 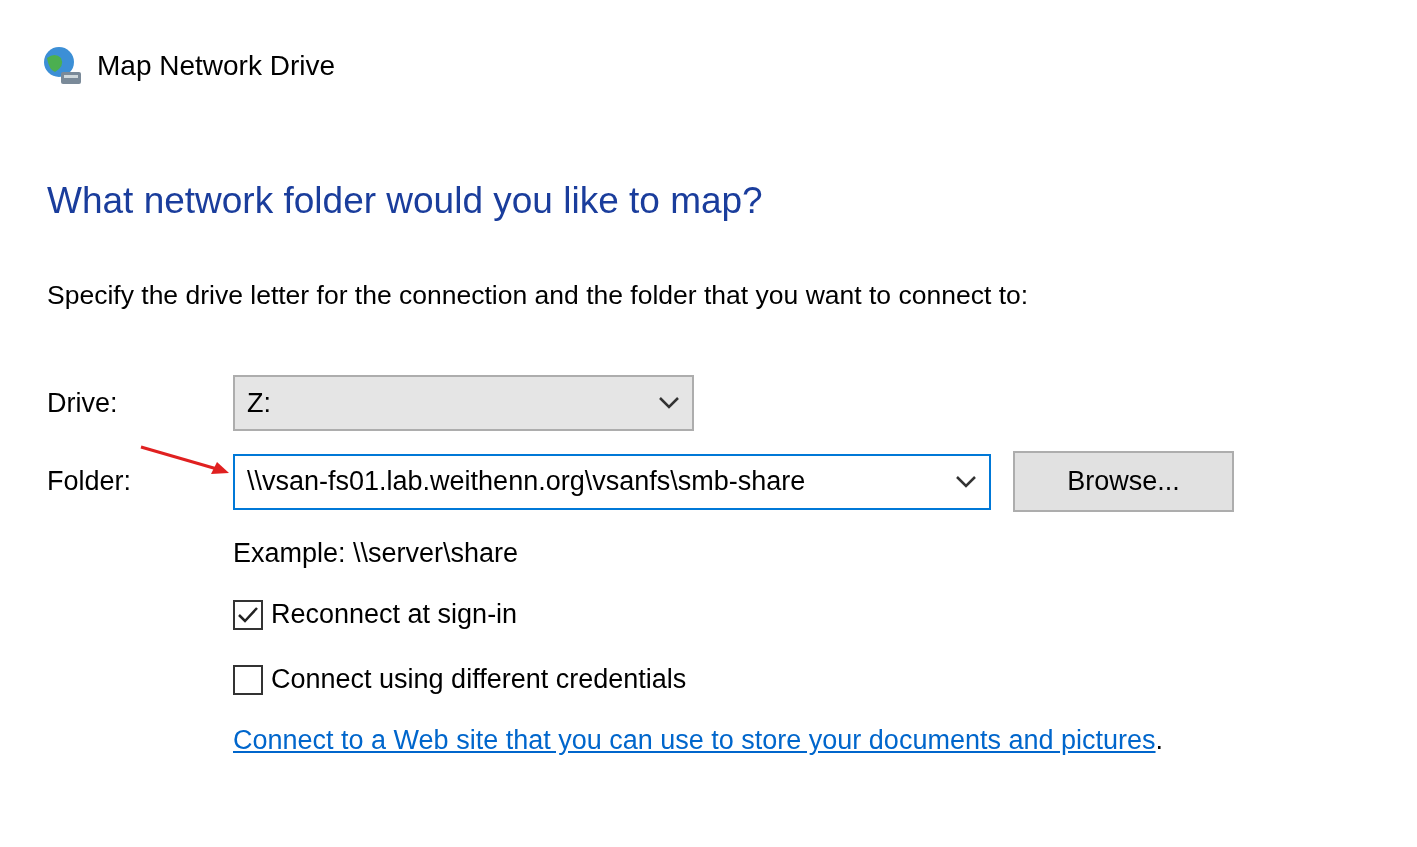 What do you see at coordinates (394, 614) in the screenshot?
I see `checkbox-label: Reconnect at sign-in` at bounding box center [394, 614].